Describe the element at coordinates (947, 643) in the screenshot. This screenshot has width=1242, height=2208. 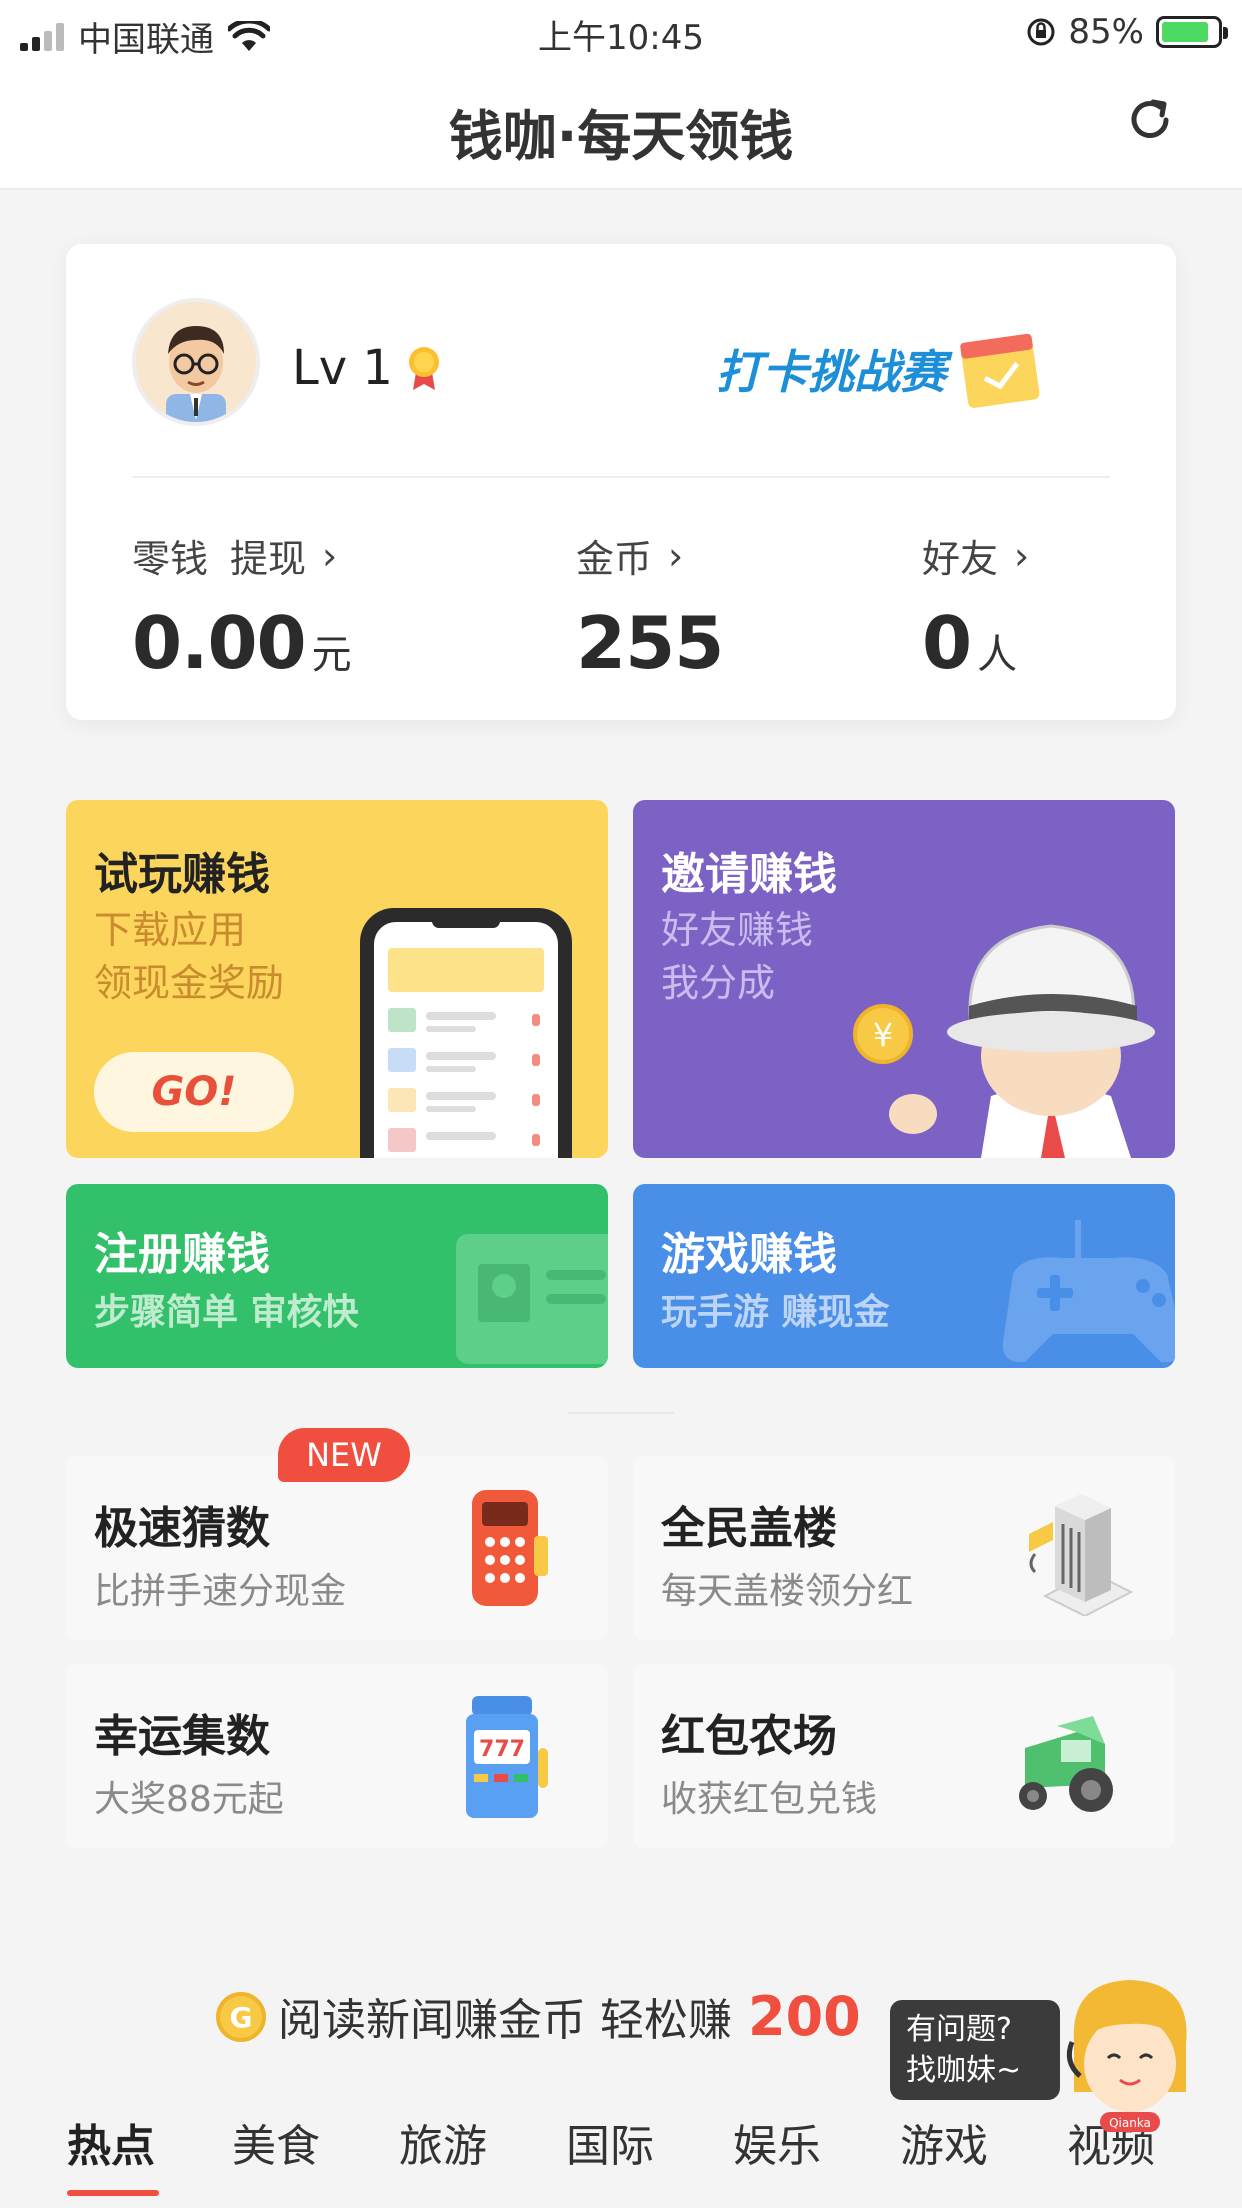
I see `stat-friends-value: 0` at that location.